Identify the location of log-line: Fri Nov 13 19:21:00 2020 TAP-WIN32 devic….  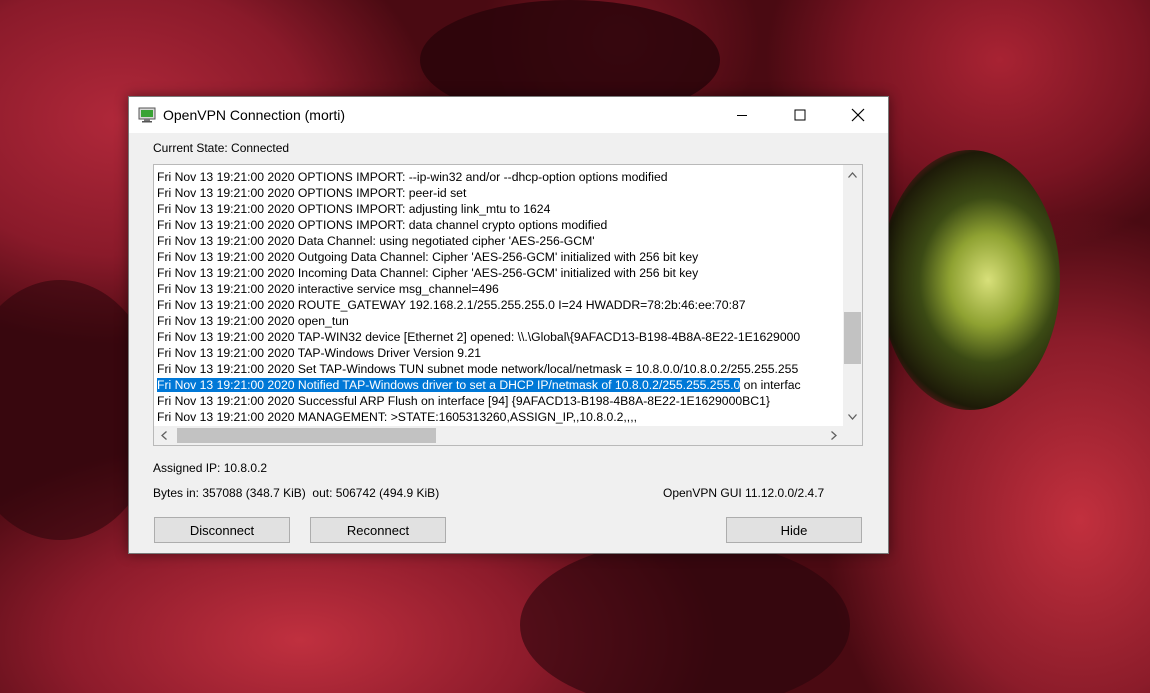
(479, 337).